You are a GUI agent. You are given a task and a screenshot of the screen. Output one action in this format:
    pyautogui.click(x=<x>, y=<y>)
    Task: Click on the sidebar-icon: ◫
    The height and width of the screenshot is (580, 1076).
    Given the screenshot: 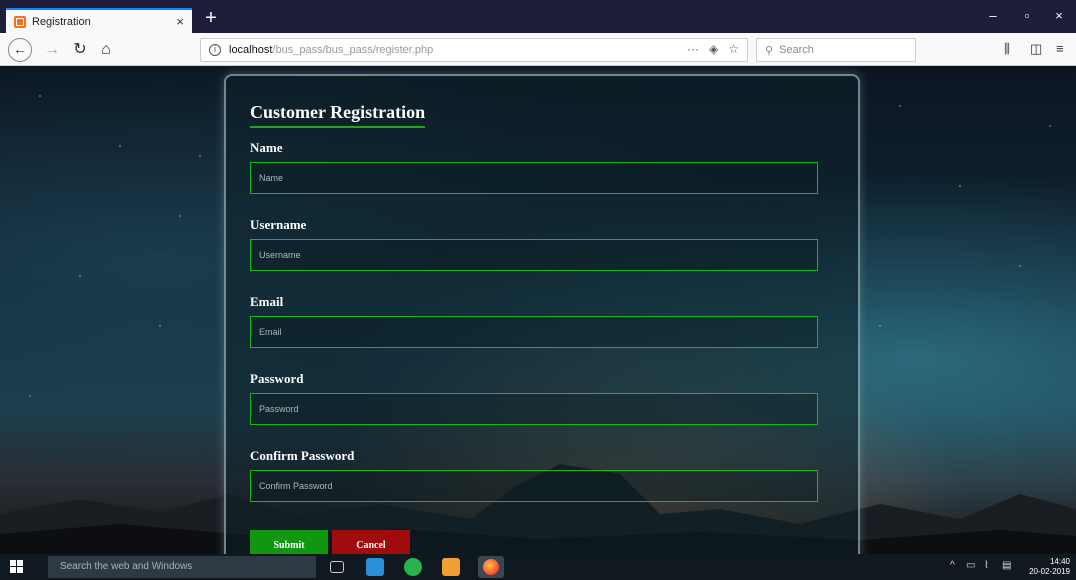 What is the action you would take?
    pyautogui.click(x=1036, y=49)
    